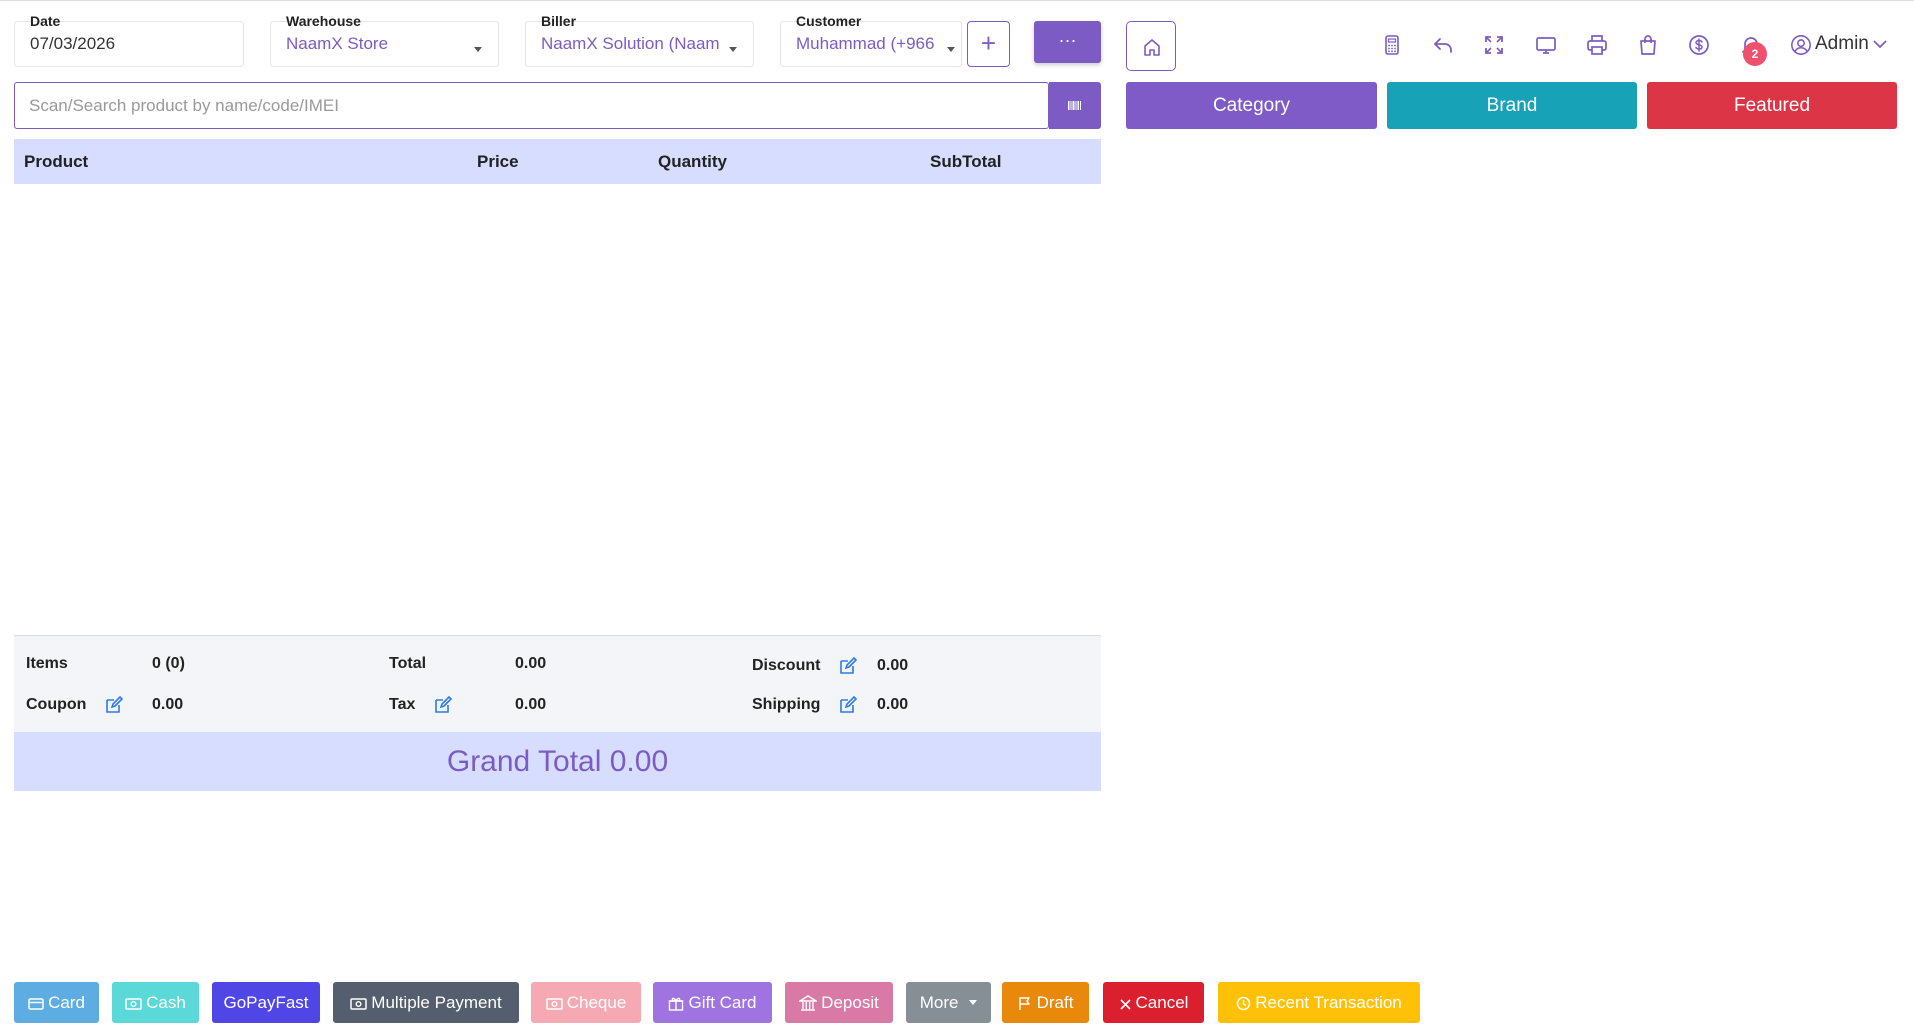 This screenshot has width=1914, height=1030. What do you see at coordinates (973, 1002) in the screenshot?
I see `caret-down-icon` at bounding box center [973, 1002].